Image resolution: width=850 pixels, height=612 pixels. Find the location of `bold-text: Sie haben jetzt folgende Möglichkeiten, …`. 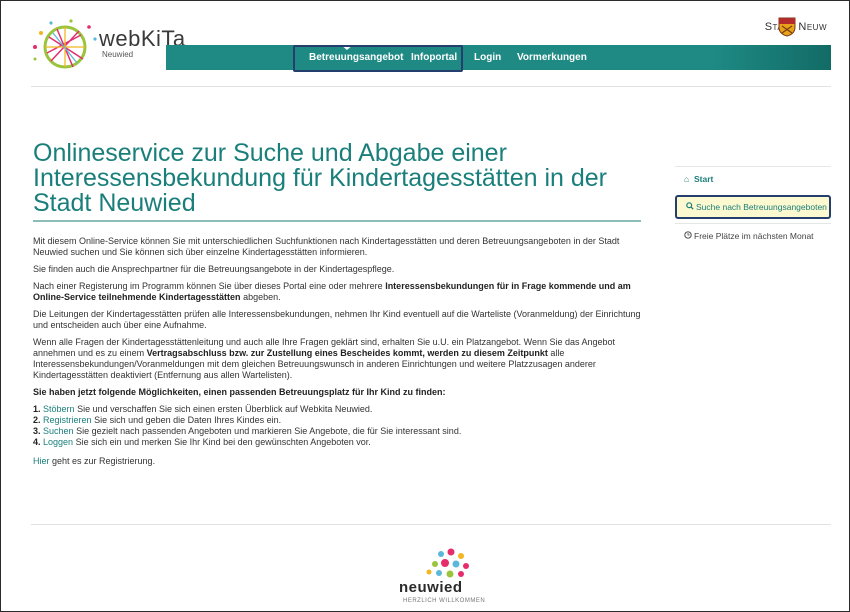

bold-text: Sie haben jetzt folgende Möglichkeiten, … is located at coordinates (239, 392).